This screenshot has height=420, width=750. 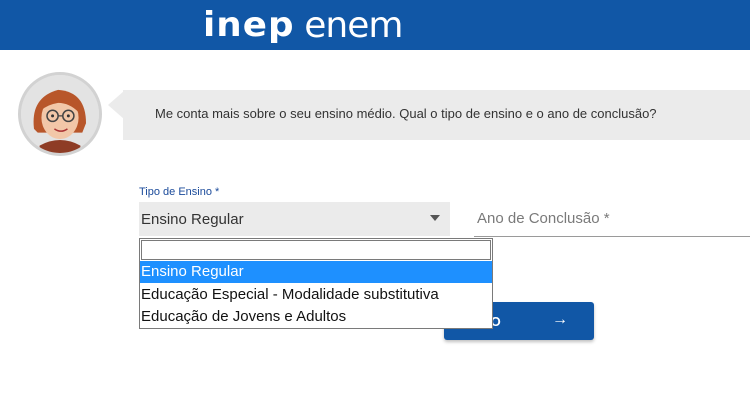 What do you see at coordinates (303, 25) in the screenshot?
I see `inep-enem-logo: inep enem` at bounding box center [303, 25].